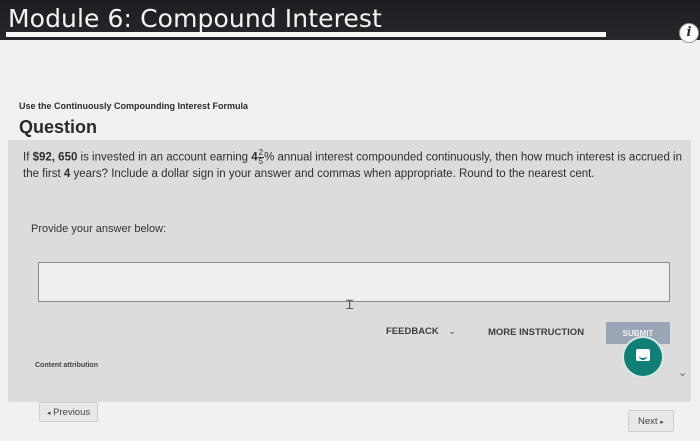 This screenshot has width=700, height=441. What do you see at coordinates (354, 282) in the screenshot?
I see `answer-input` at bounding box center [354, 282].